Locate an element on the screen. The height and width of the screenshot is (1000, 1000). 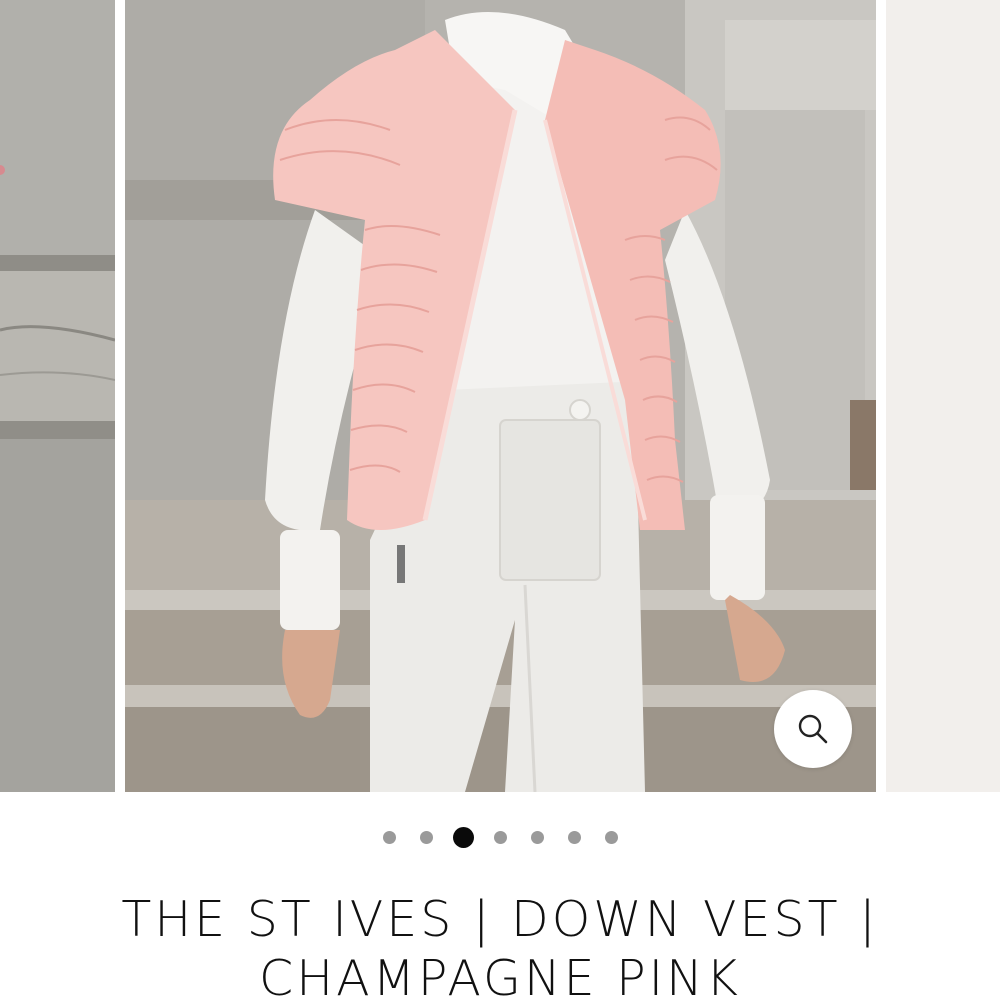
previous-slide-image is located at coordinates (57, 396).